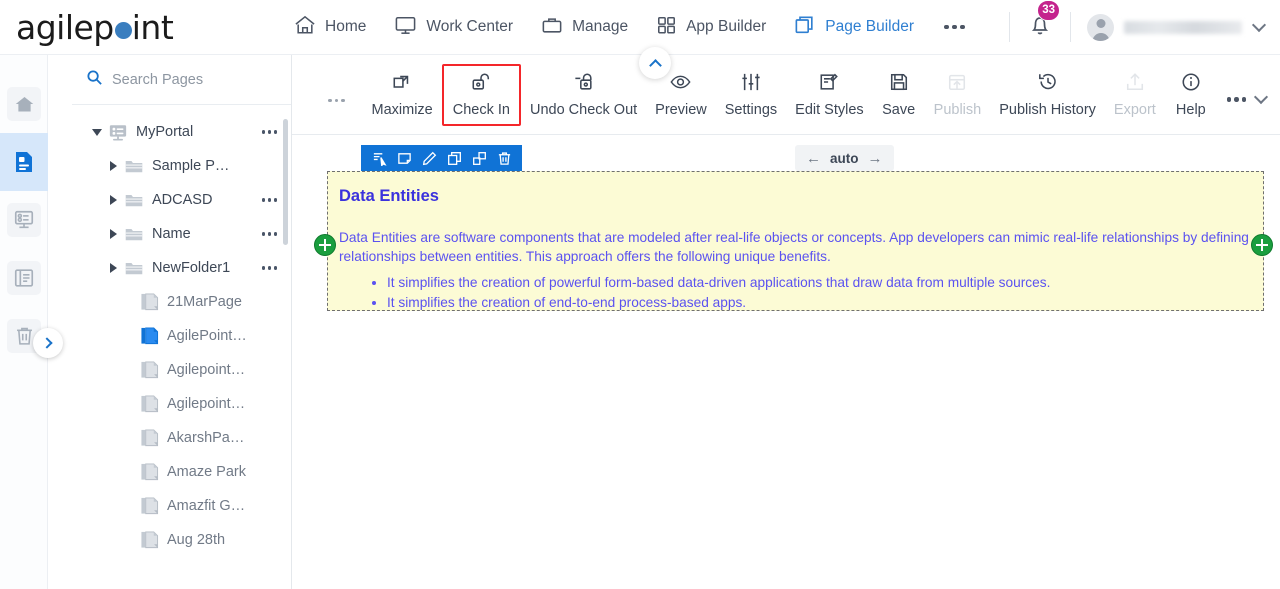 This screenshot has height=589, width=1280. I want to click on export-icon, so click(1135, 84).